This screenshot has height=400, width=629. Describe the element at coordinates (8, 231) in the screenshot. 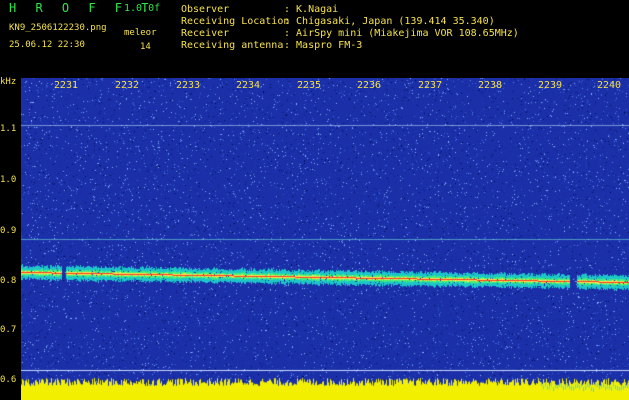

I see `y-tick-label: 0.9` at that location.